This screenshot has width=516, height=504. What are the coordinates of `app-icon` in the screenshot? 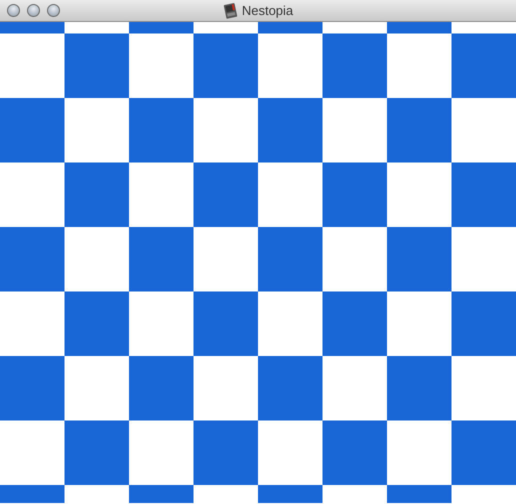 It's located at (230, 10).